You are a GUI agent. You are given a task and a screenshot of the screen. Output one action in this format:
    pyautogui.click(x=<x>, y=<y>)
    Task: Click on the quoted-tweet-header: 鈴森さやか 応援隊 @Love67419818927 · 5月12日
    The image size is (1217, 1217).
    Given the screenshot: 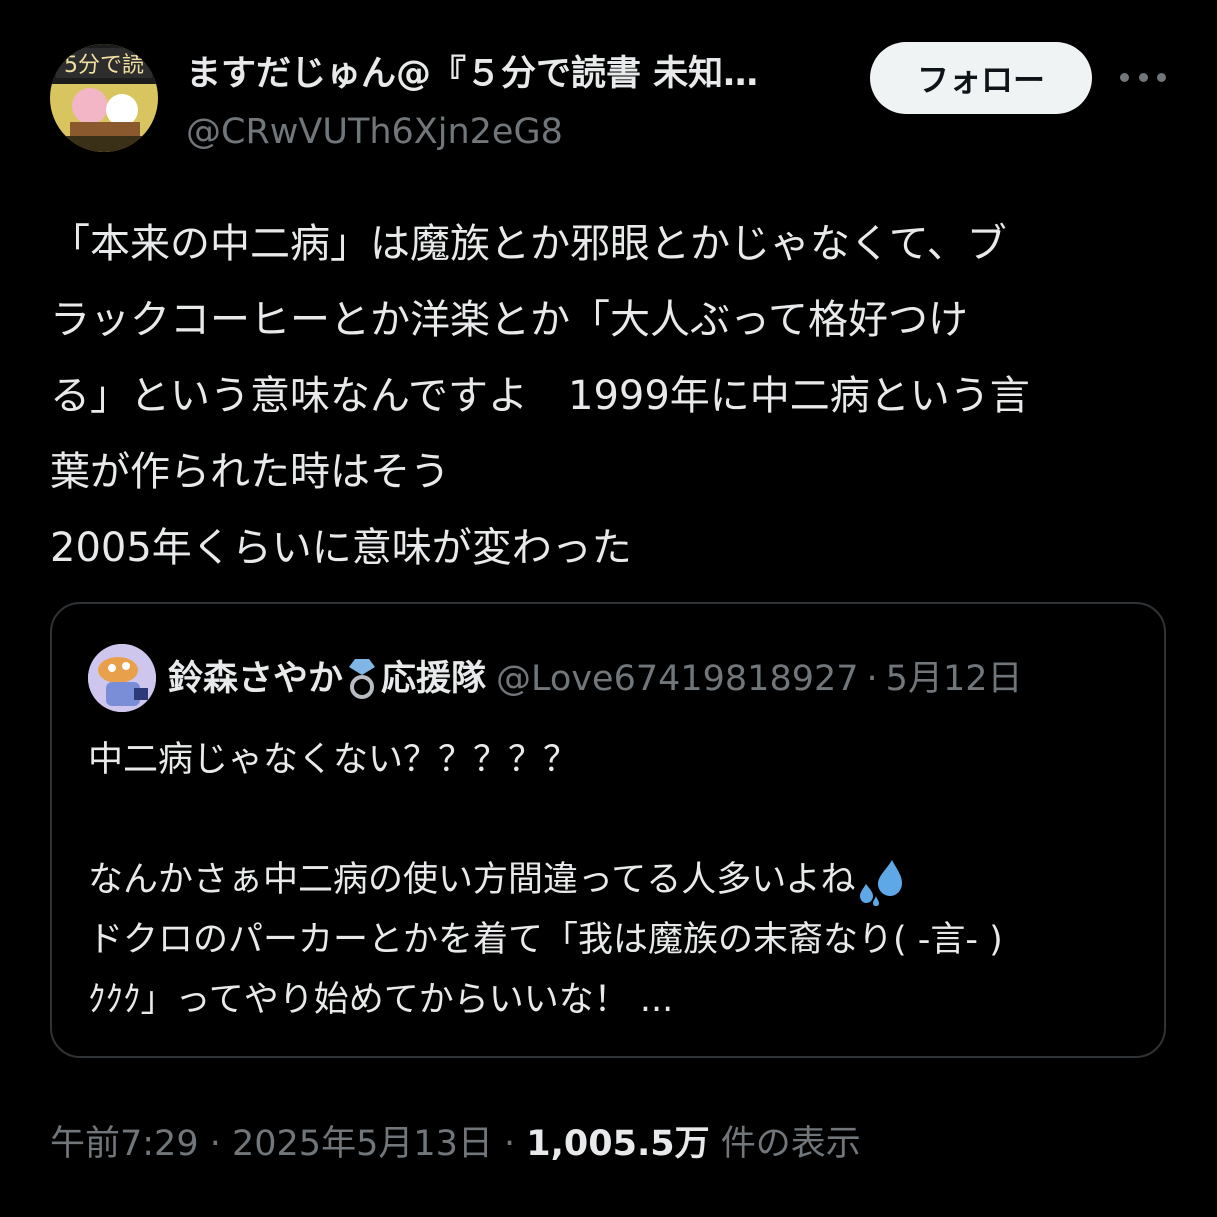 What is the action you would take?
    pyautogui.click(x=595, y=679)
    